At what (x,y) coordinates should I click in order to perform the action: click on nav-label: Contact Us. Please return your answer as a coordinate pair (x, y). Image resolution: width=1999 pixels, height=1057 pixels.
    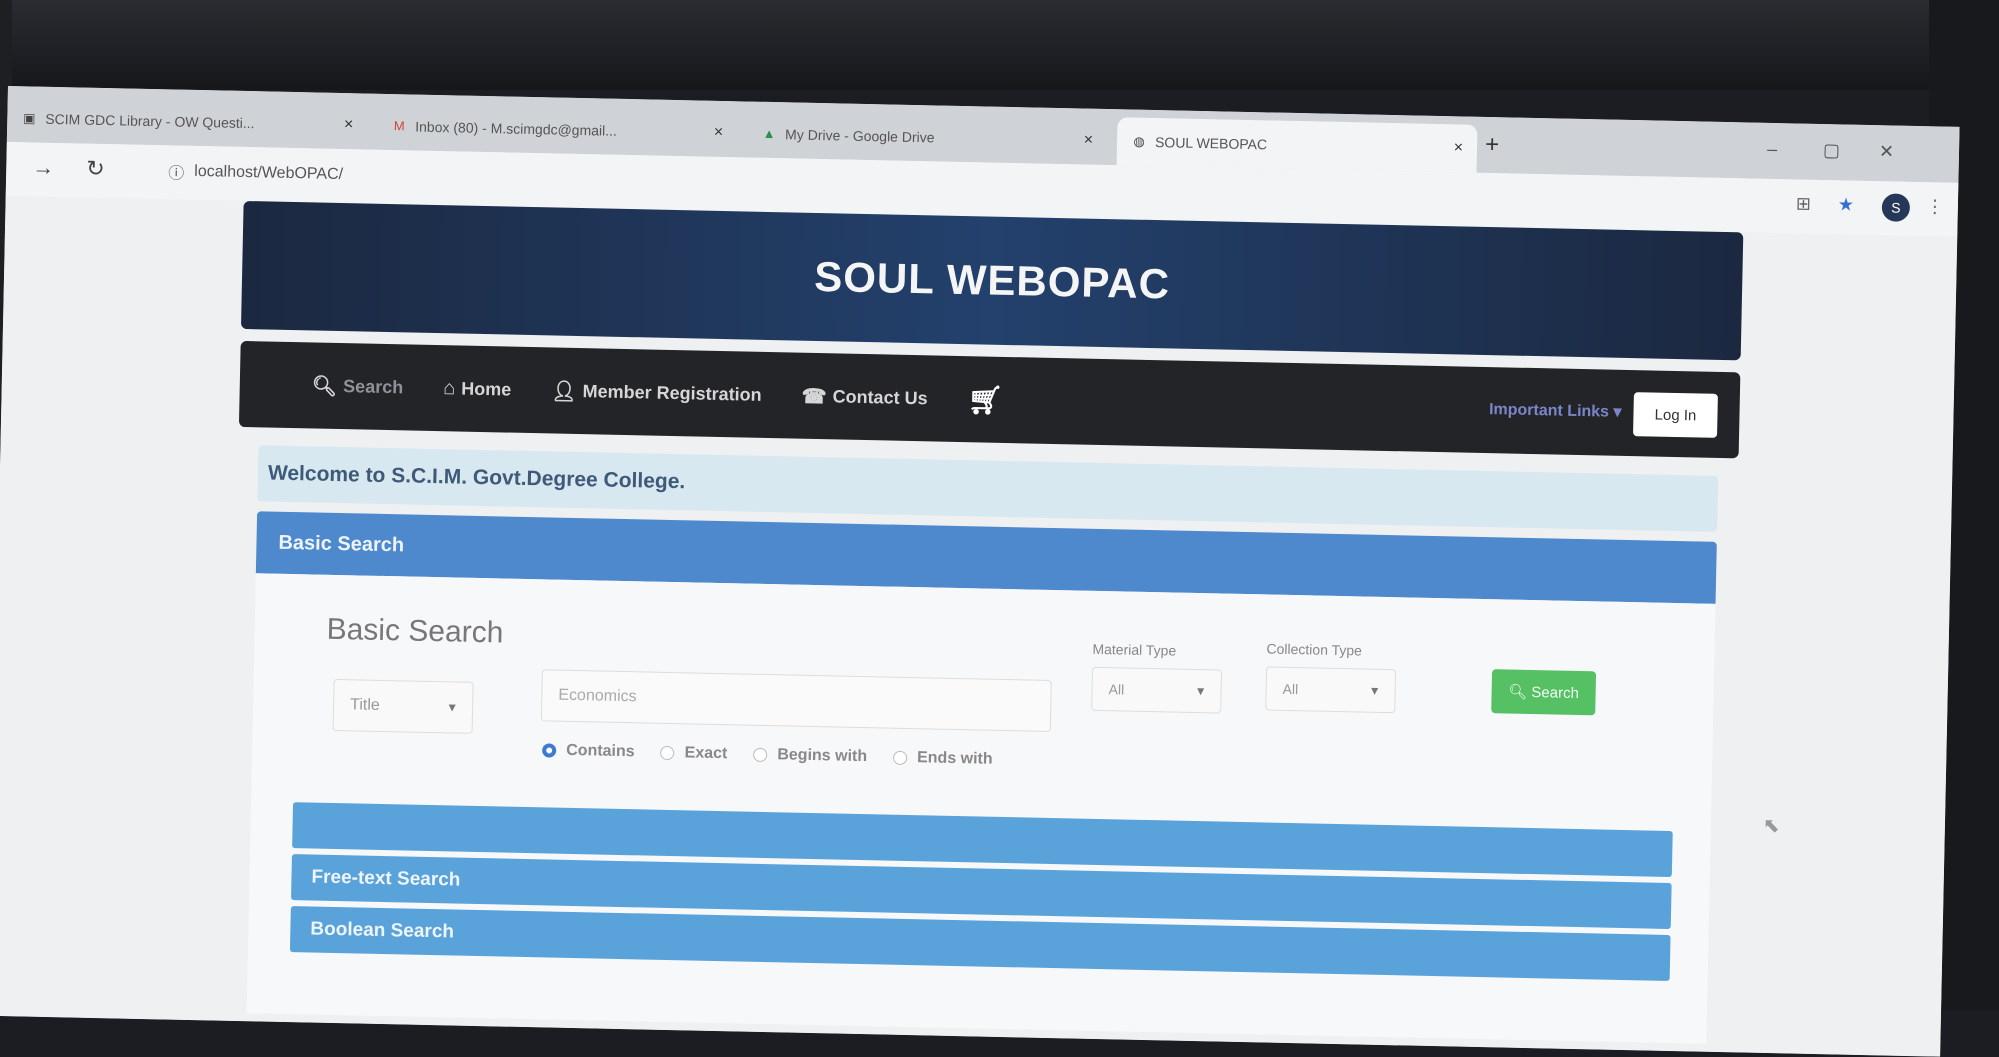
    Looking at the image, I should click on (880, 396).